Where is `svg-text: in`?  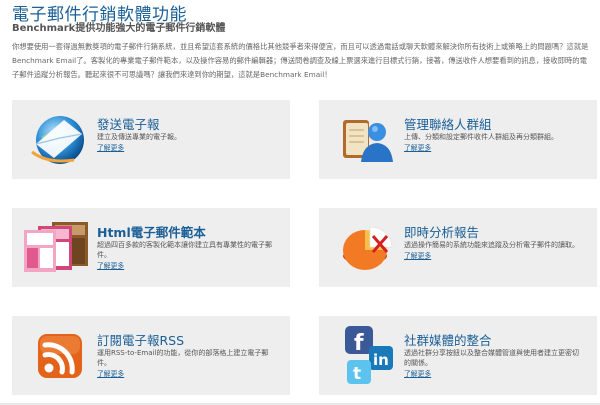 svg-text: in is located at coordinates (381, 360).